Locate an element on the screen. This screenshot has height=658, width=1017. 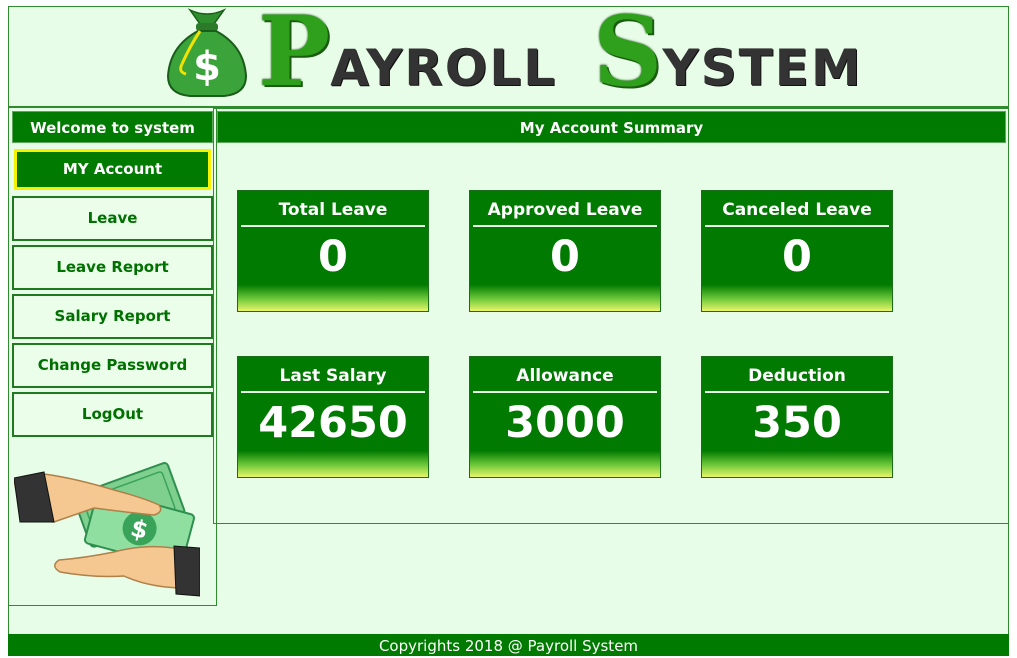
sidebar-item-change-password: Change Password is located at coordinates (112, 365).